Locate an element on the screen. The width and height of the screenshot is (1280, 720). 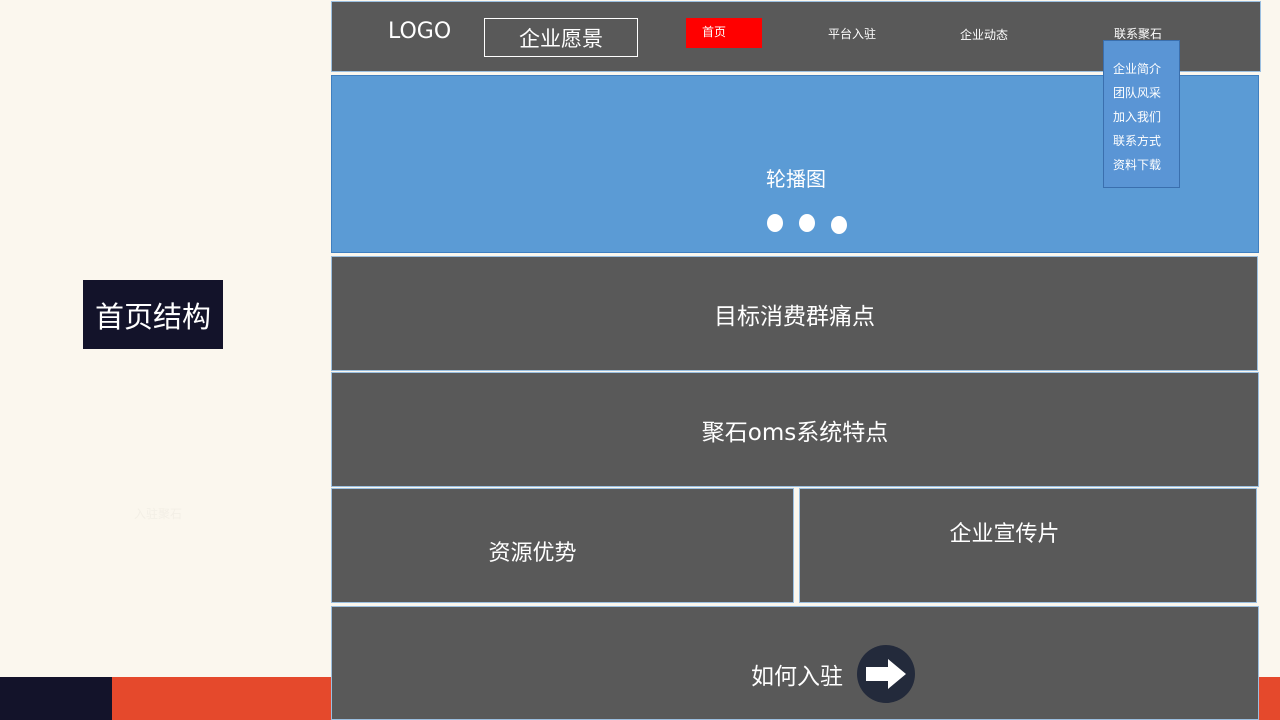
section-how-to-join-label: 如何入驻 is located at coordinates (797, 677).